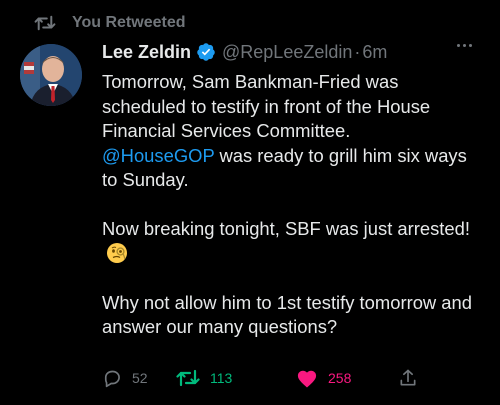 Image resolution: width=500 pixels, height=405 pixels. I want to click on avatar, so click(51, 75).